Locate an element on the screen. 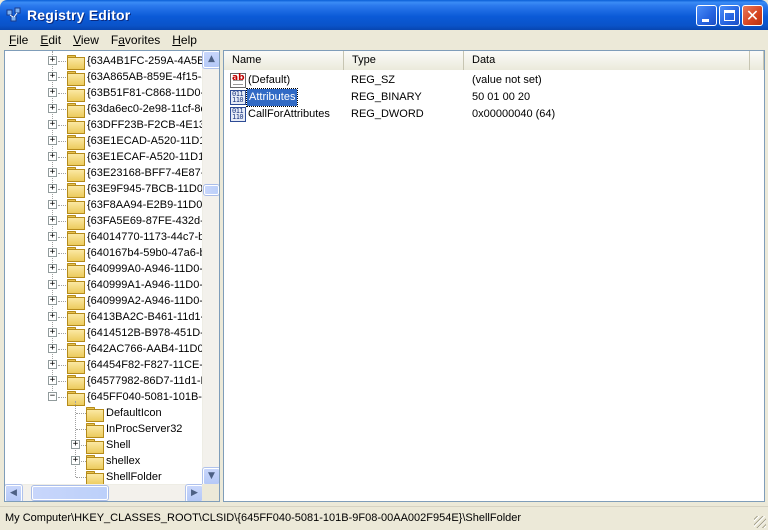  column-header-type: Type is located at coordinates (404, 60).